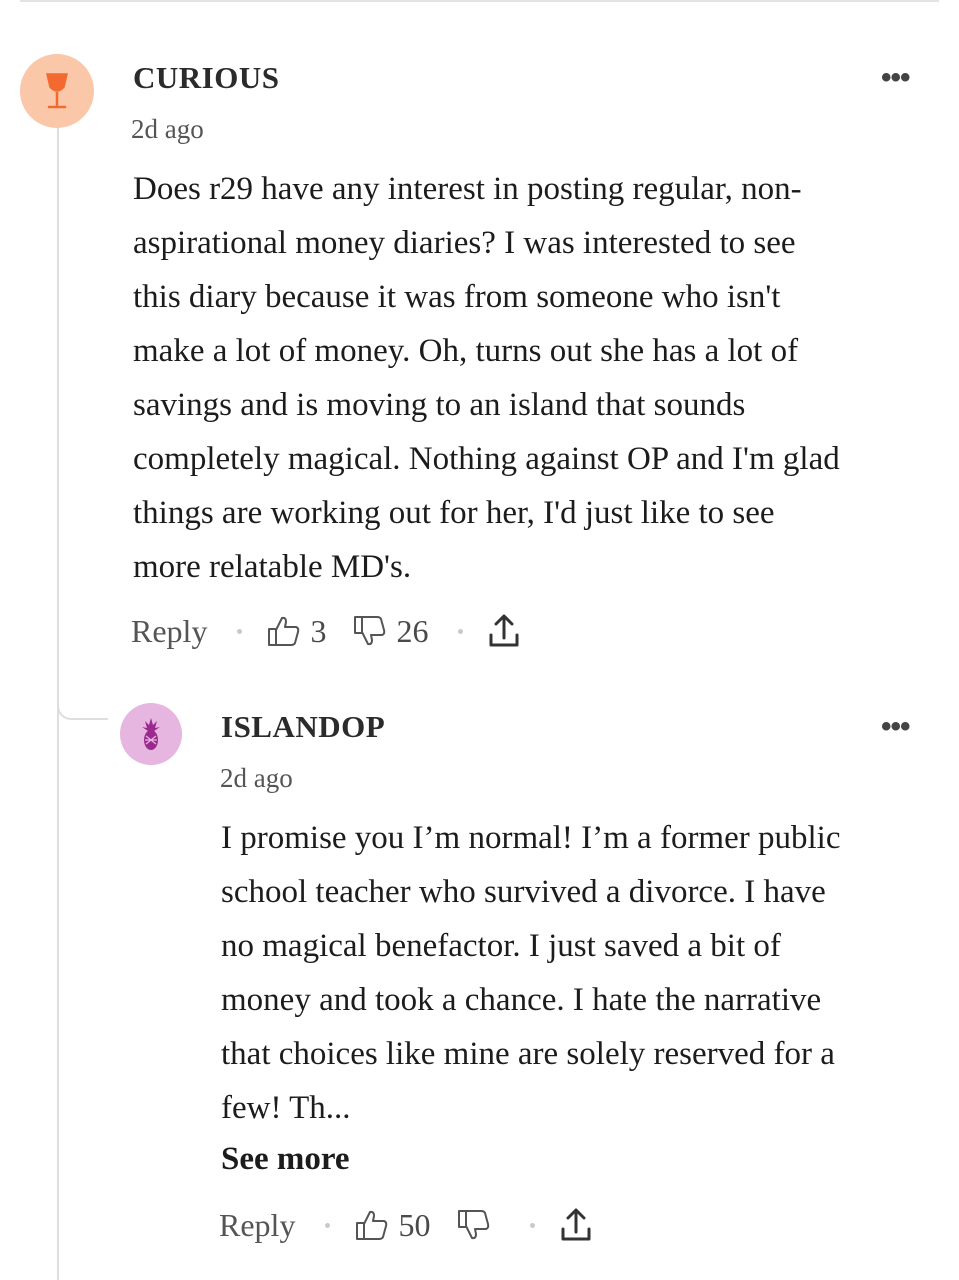 The height and width of the screenshot is (1280, 959). What do you see at coordinates (272, 567) in the screenshot?
I see `comment-line: more relatable MD's.` at bounding box center [272, 567].